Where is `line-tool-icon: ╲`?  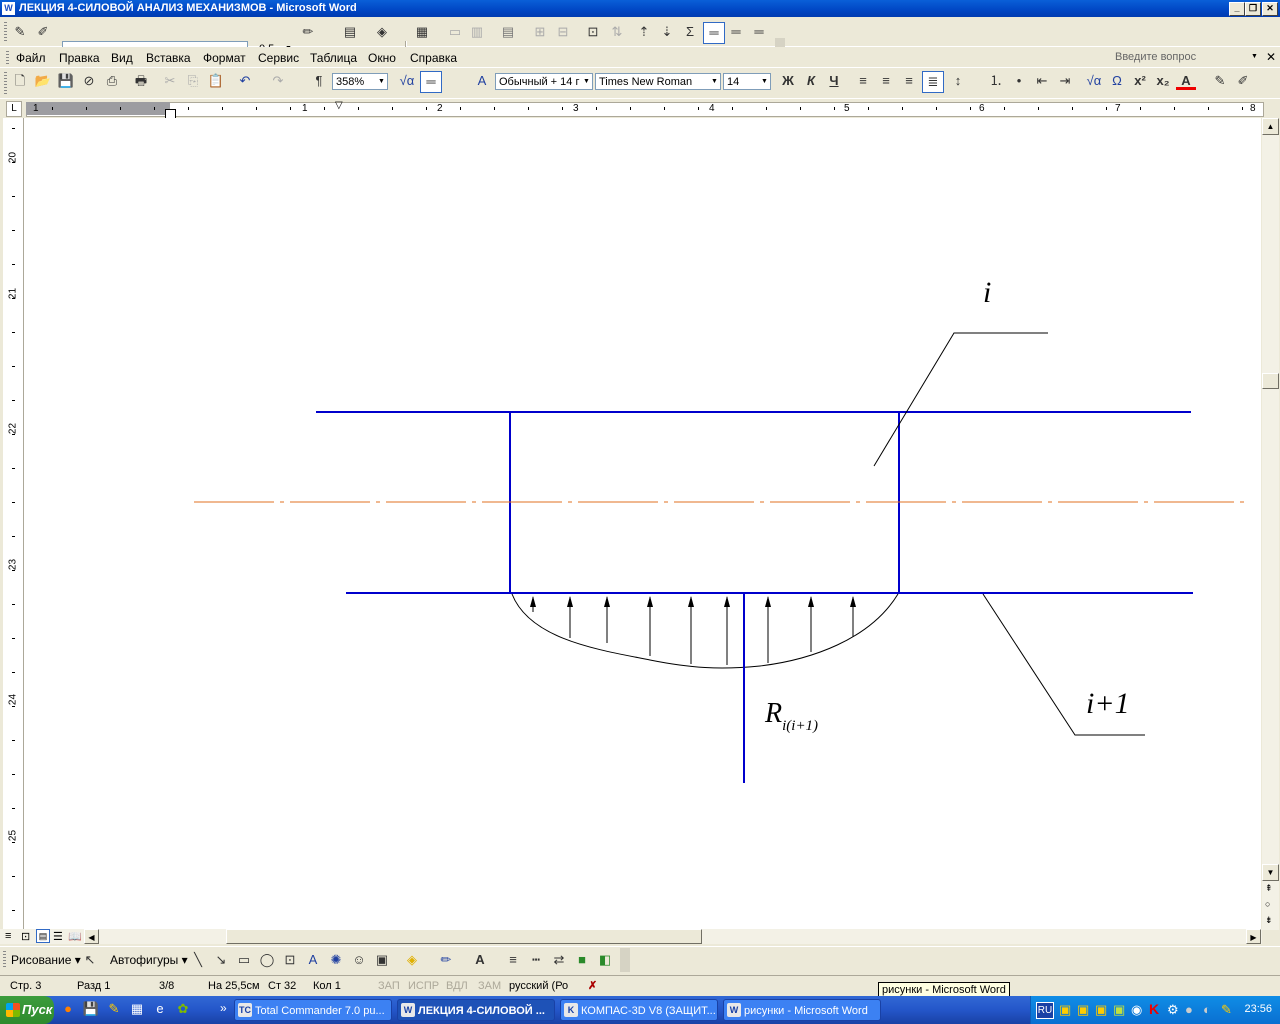
line-tool-icon: ╲ is located at coordinates (198, 960).